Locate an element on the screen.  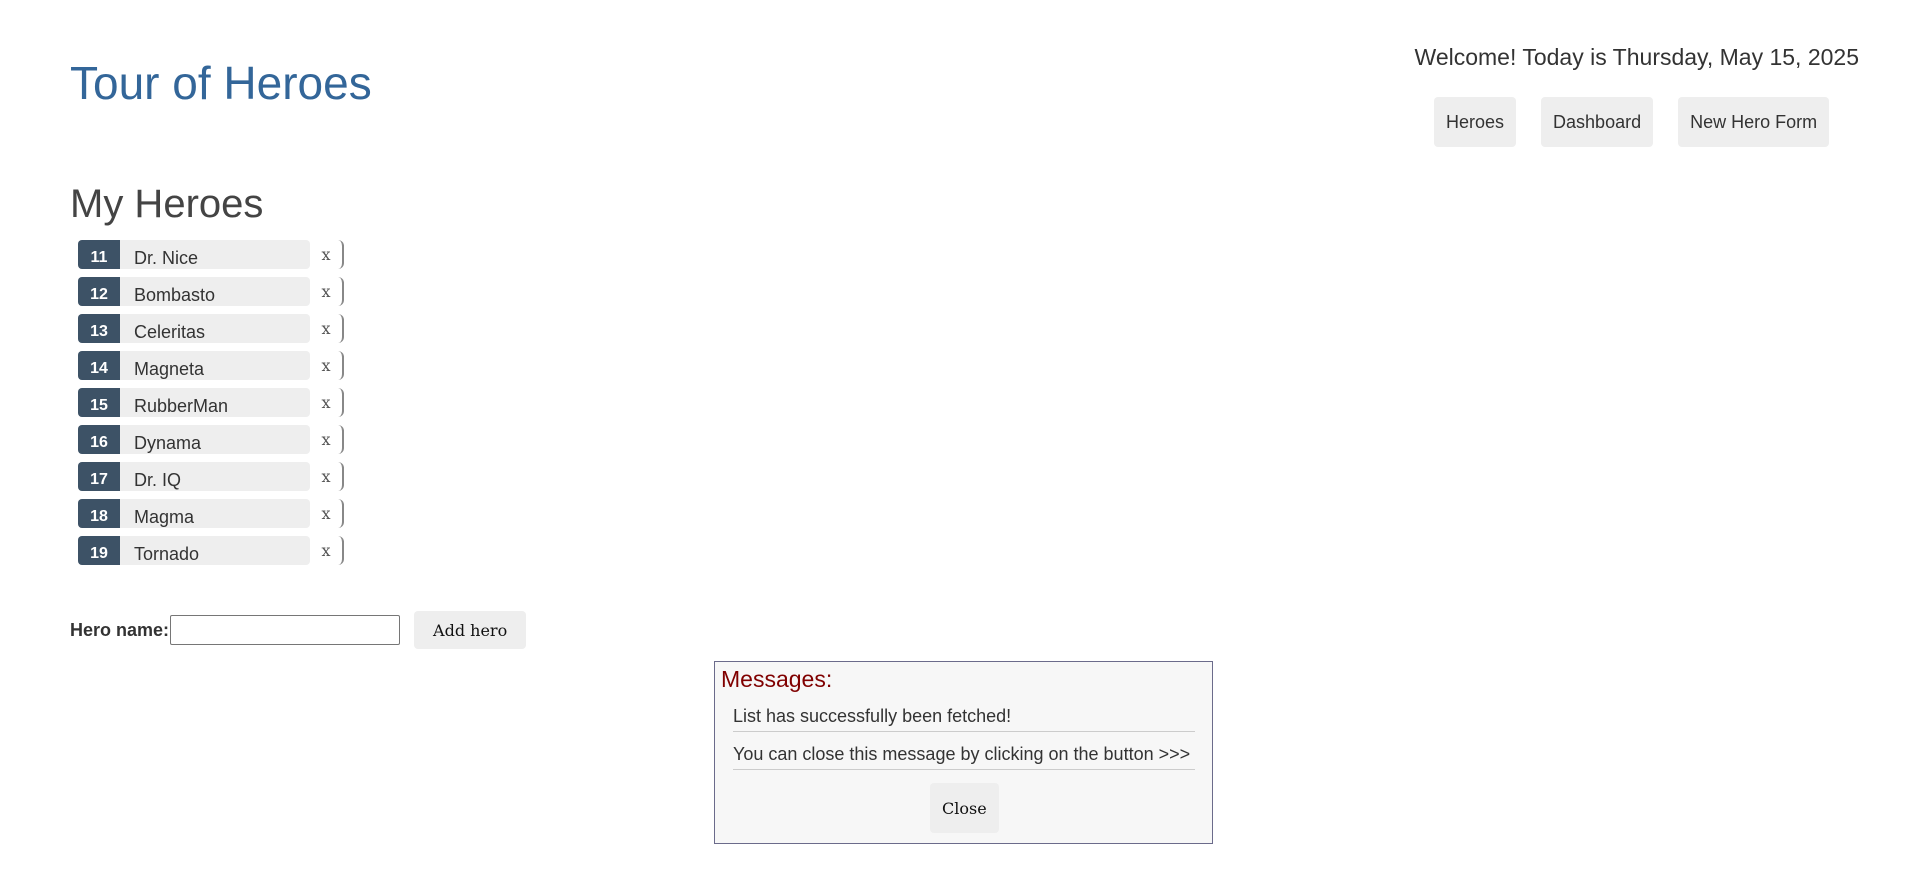
hero-list-item: 18 Magma x is located at coordinates (212, 513).